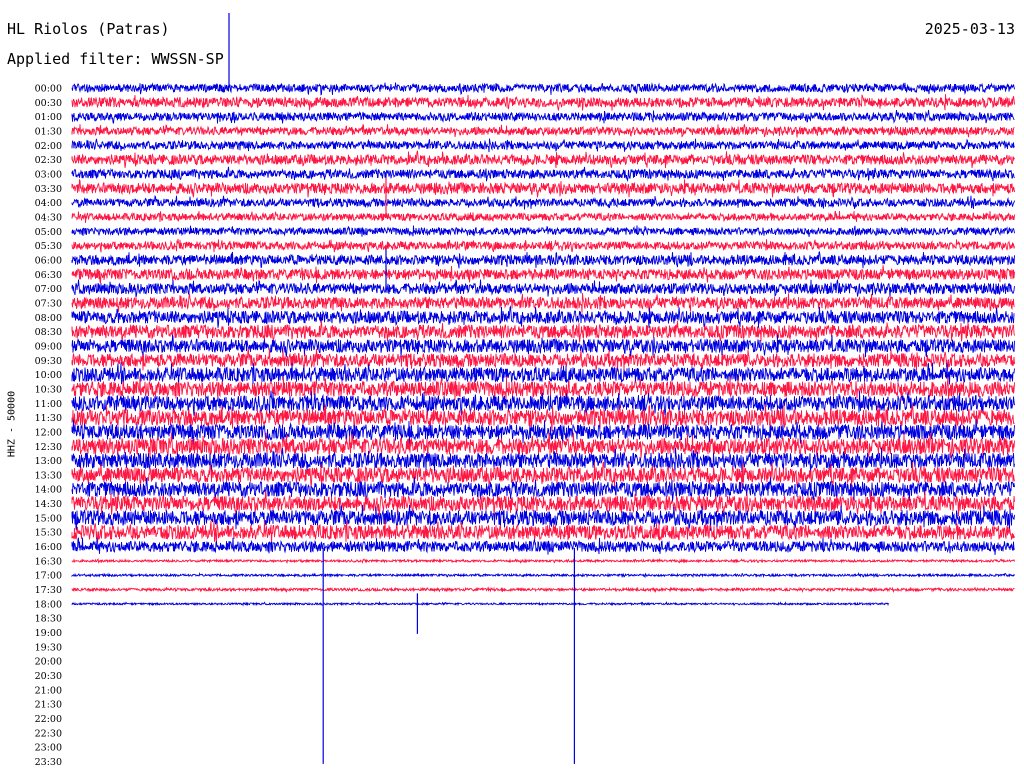  Describe the element at coordinates (48, 232) in the screenshot. I see `tick-label: 05:00` at that location.